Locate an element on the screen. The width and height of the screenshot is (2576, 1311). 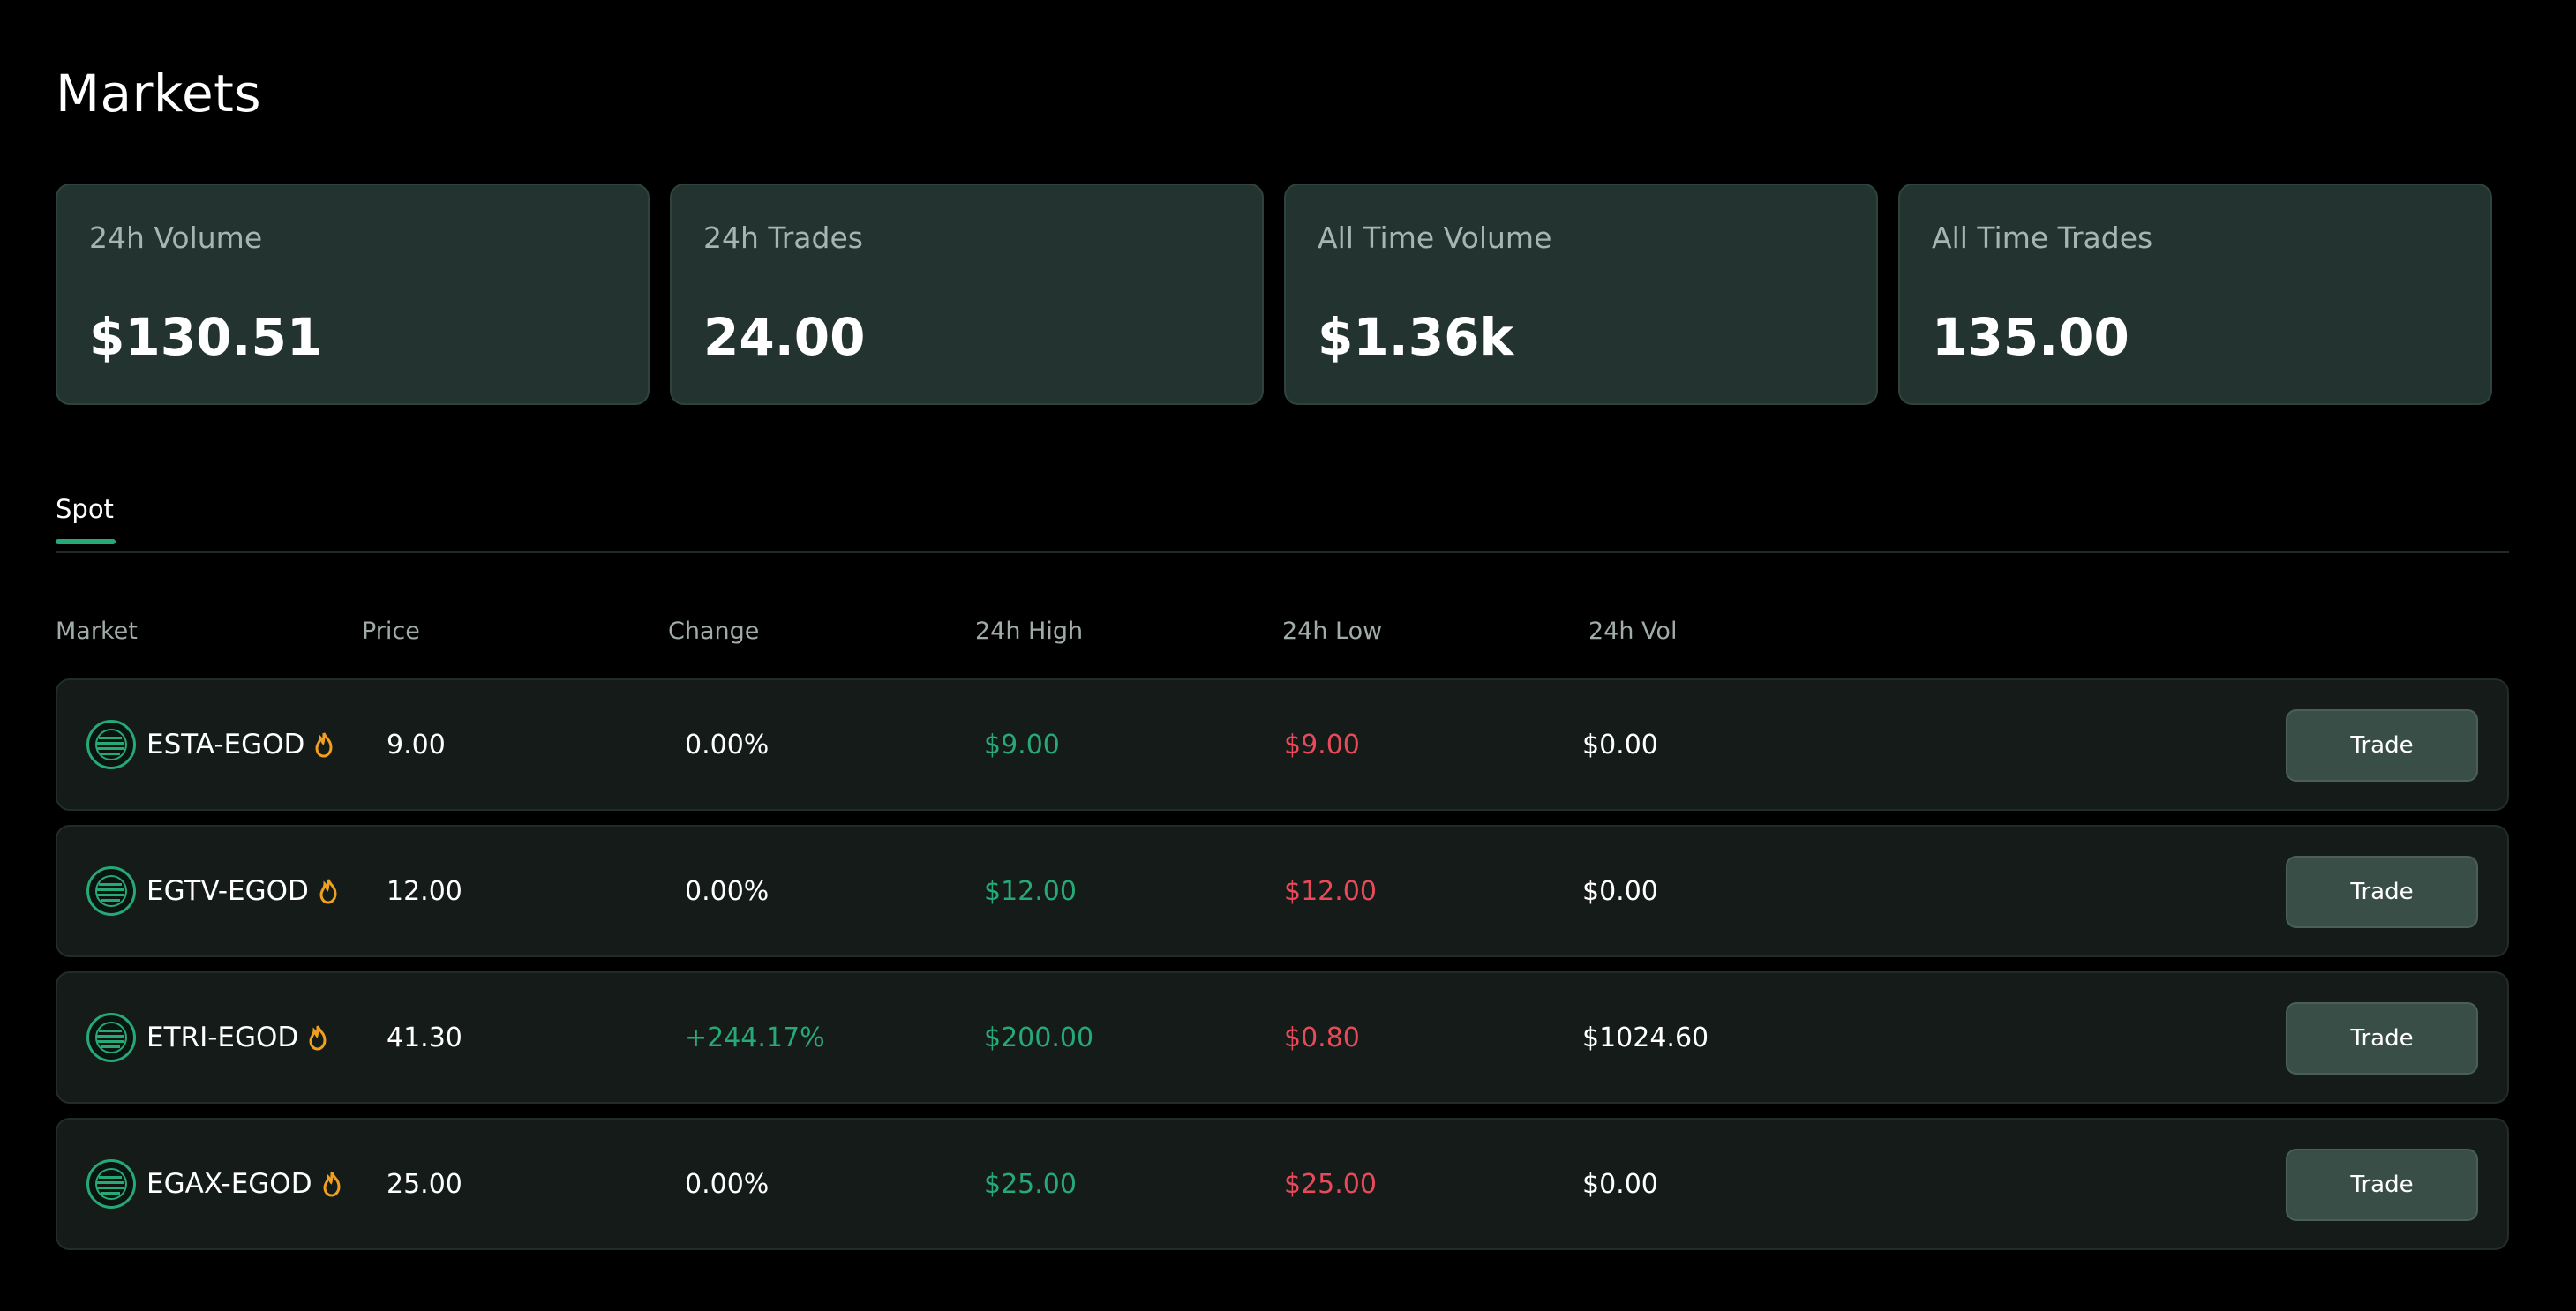
market-name: EGAX-EGOD is located at coordinates (229, 1184).